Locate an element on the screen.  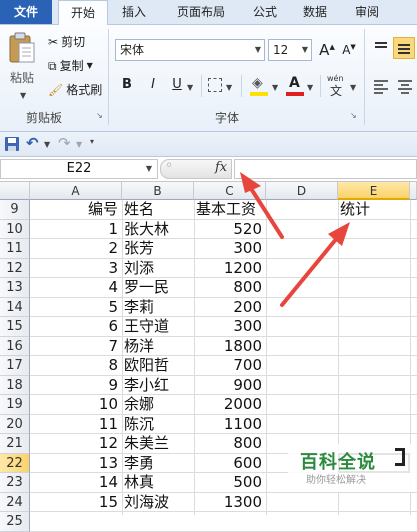
watermark-subtitle: 助你轻松解决 is located at coordinates (336, 480).